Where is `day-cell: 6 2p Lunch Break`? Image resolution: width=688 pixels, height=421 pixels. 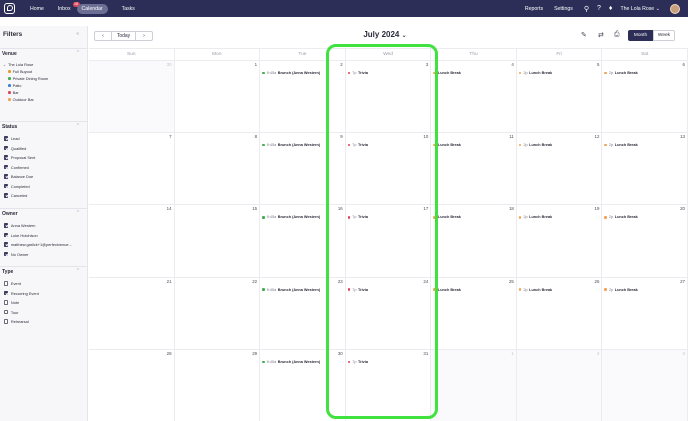
day-cell: 6 2p Lunch Break is located at coordinates (645, 96).